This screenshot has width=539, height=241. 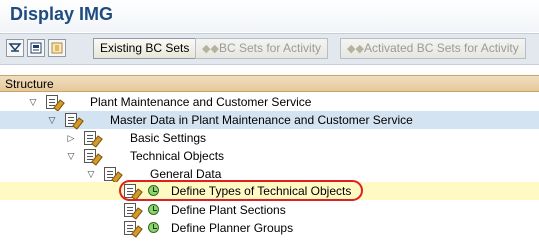 What do you see at coordinates (269, 83) in the screenshot?
I see `structure-column-header: Structure` at bounding box center [269, 83].